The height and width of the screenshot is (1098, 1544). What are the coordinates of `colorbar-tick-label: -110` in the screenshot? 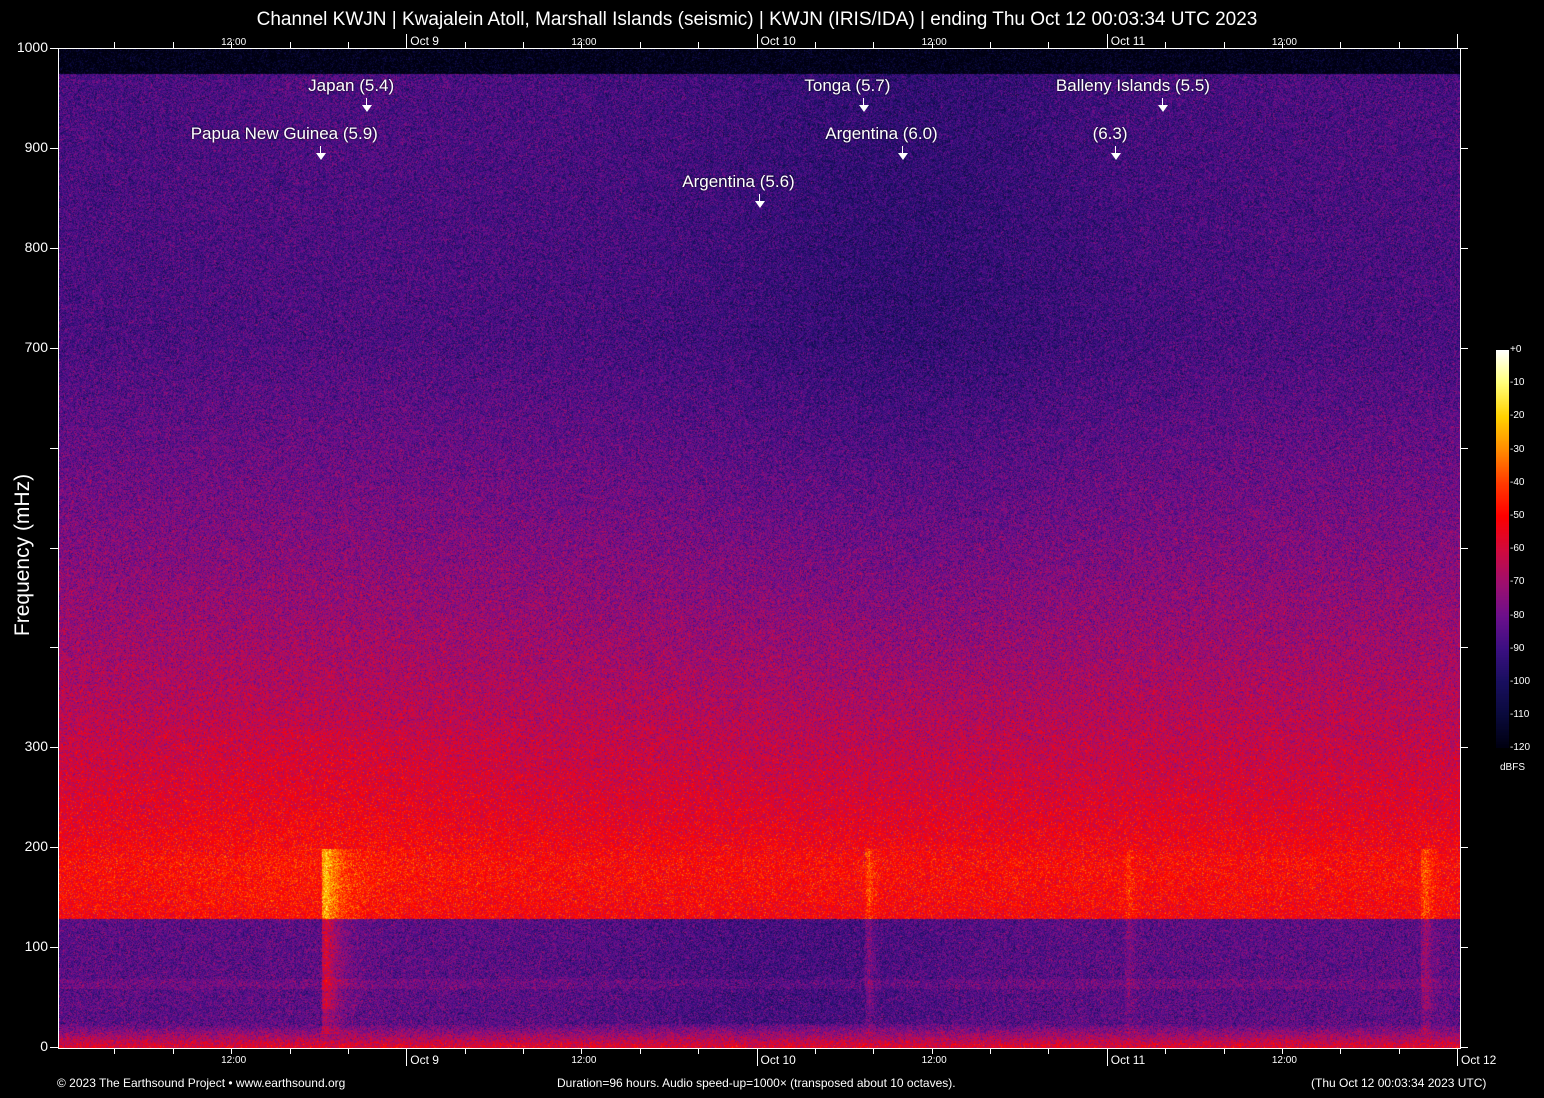 It's located at (1520, 715).